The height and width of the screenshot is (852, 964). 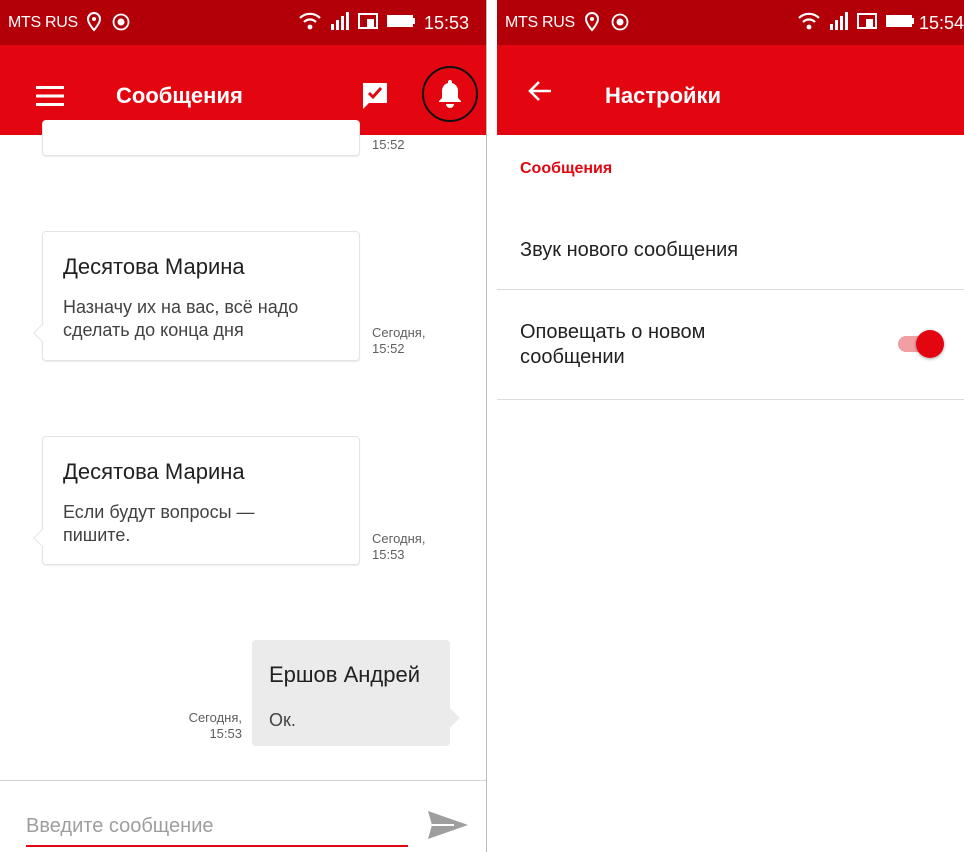 What do you see at coordinates (201, 138) in the screenshot?
I see `message-bubble` at bounding box center [201, 138].